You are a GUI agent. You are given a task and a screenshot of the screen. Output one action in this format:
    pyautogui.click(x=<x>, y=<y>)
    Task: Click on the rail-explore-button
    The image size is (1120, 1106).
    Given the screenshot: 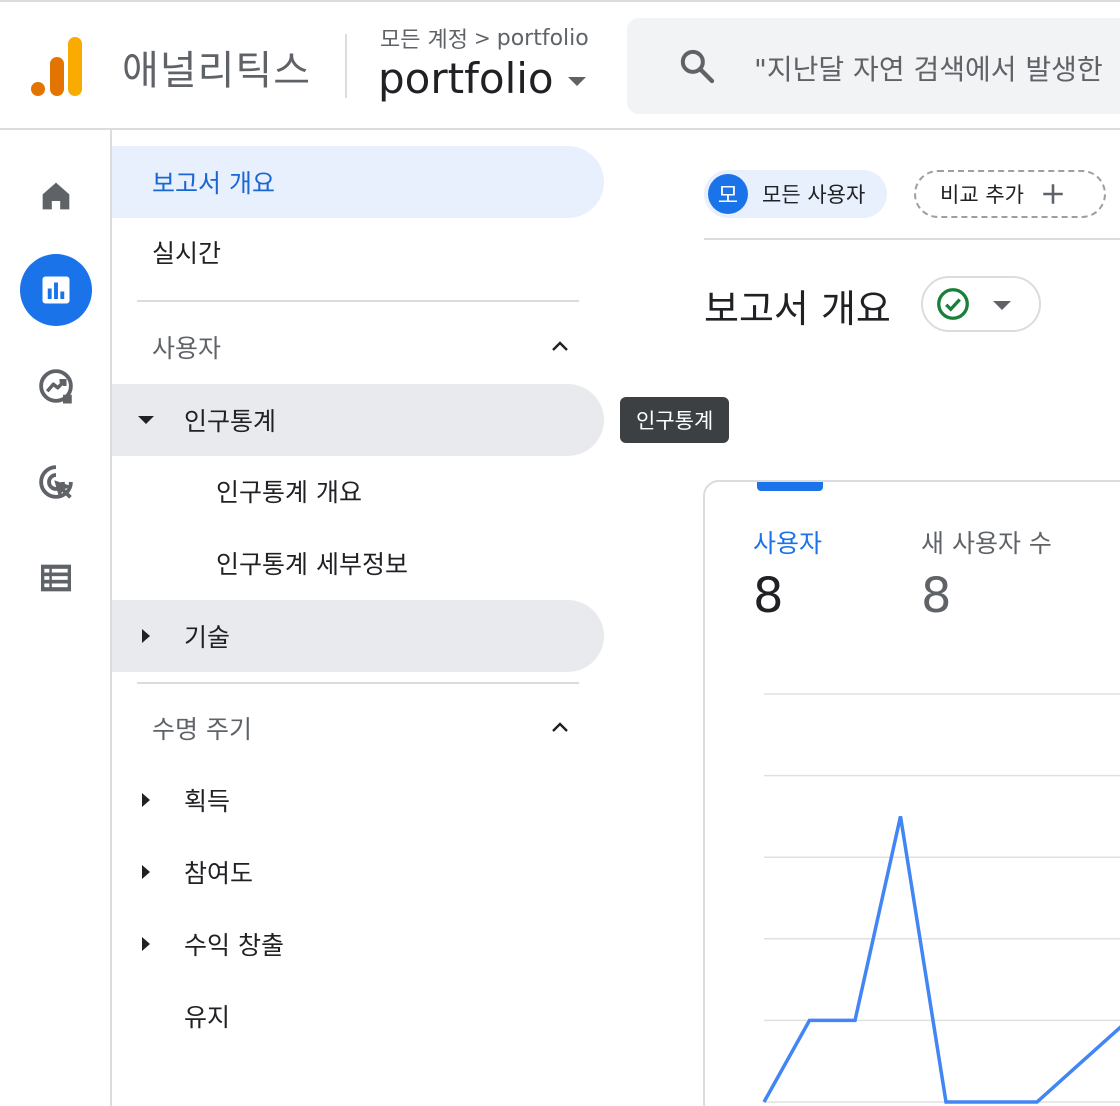 What is the action you would take?
    pyautogui.click(x=56, y=386)
    